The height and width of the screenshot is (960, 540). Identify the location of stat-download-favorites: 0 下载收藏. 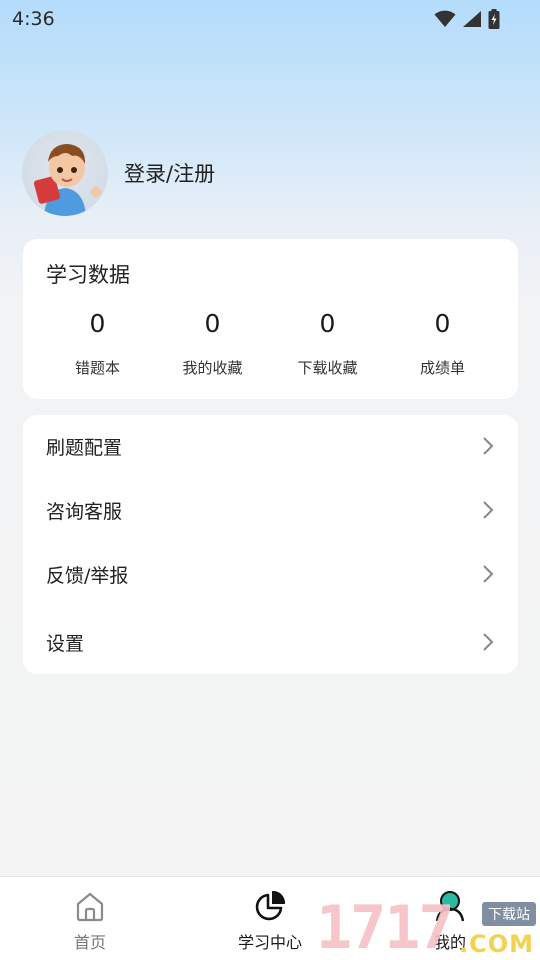
(327, 342).